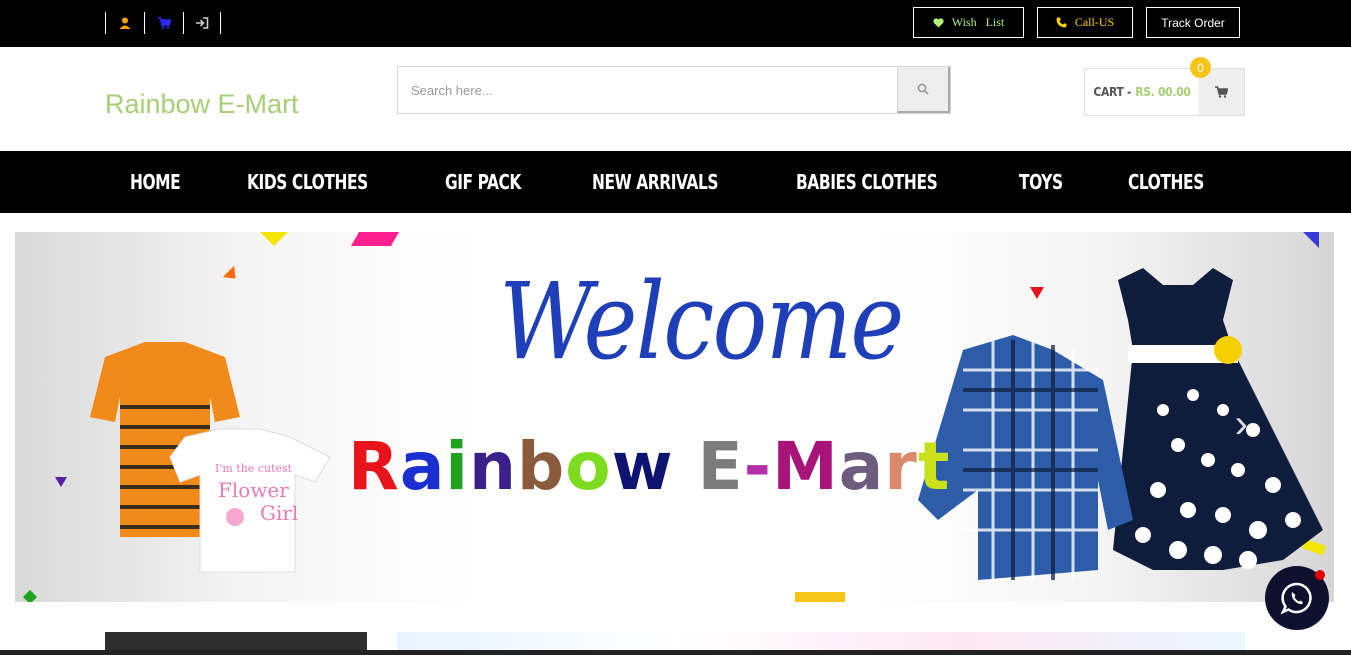 This screenshot has height=655, width=1351. I want to click on brand-letter, so click(686, 466).